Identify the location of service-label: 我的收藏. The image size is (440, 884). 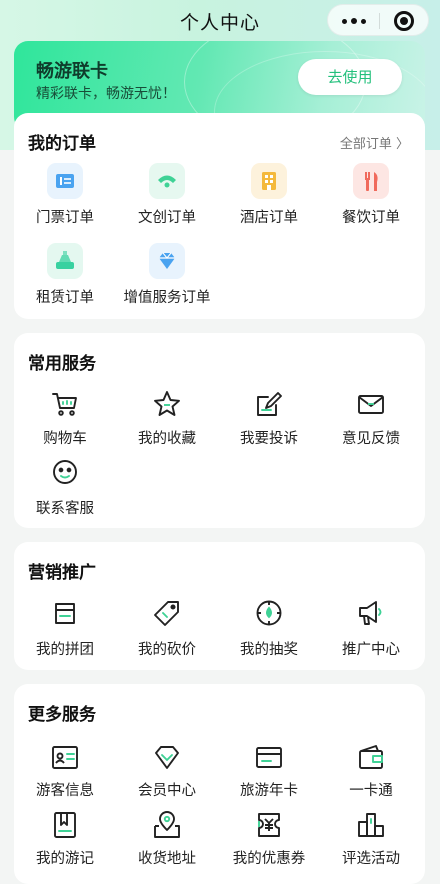
(167, 439).